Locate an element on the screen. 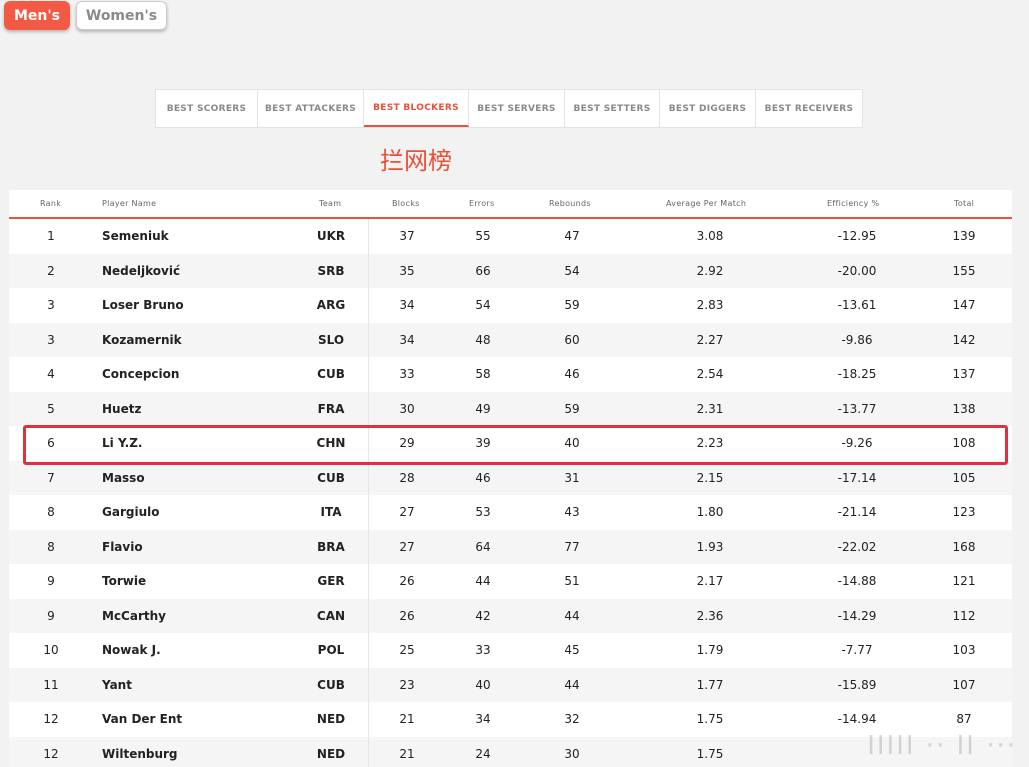 This screenshot has height=767, width=1029. cell-rebounds: 30 is located at coordinates (572, 753).